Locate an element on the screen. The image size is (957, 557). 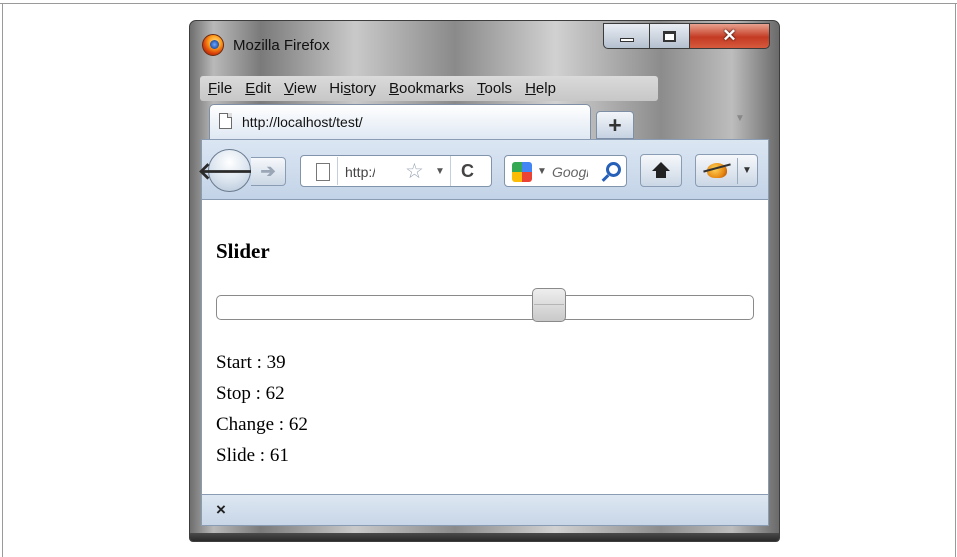
close-icon: ✕ is located at coordinates (729, 35).